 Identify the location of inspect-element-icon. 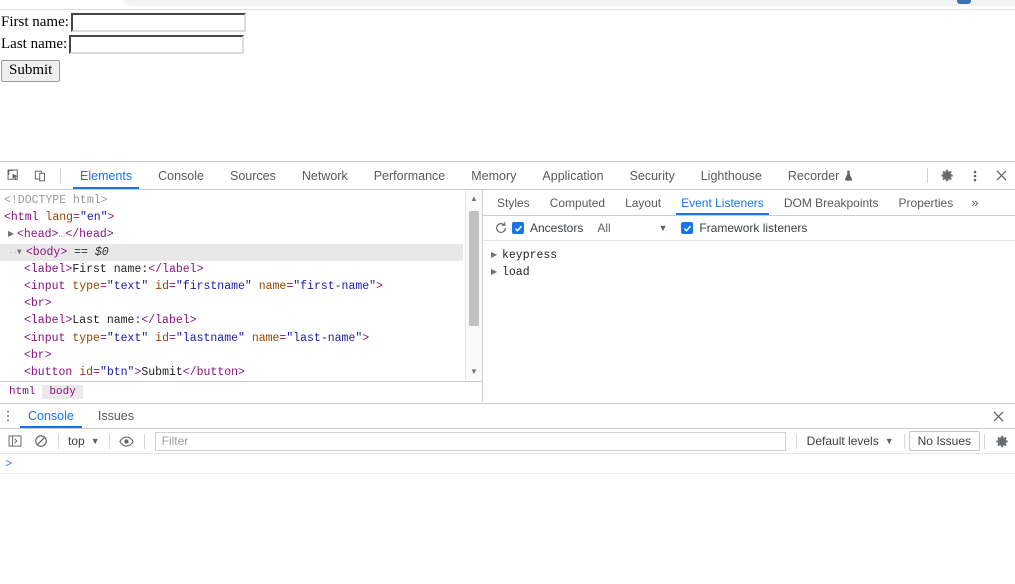
(13, 175).